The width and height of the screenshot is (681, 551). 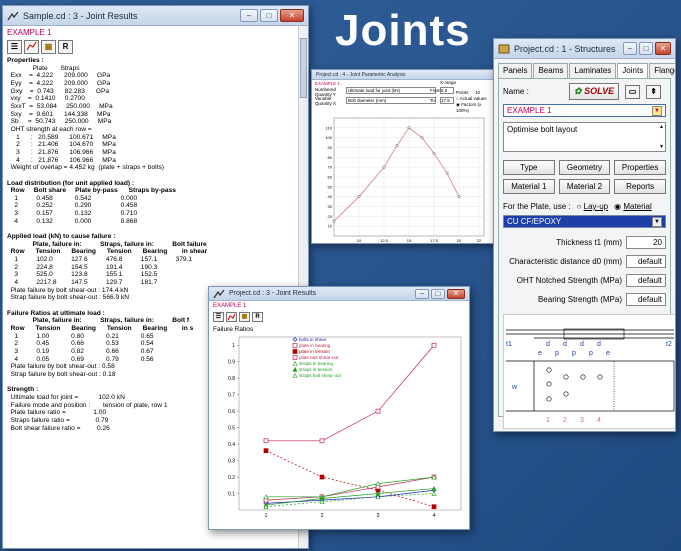 What do you see at coordinates (662, 70) in the screenshot?
I see `tab-flanges: Flanges` at bounding box center [662, 70].